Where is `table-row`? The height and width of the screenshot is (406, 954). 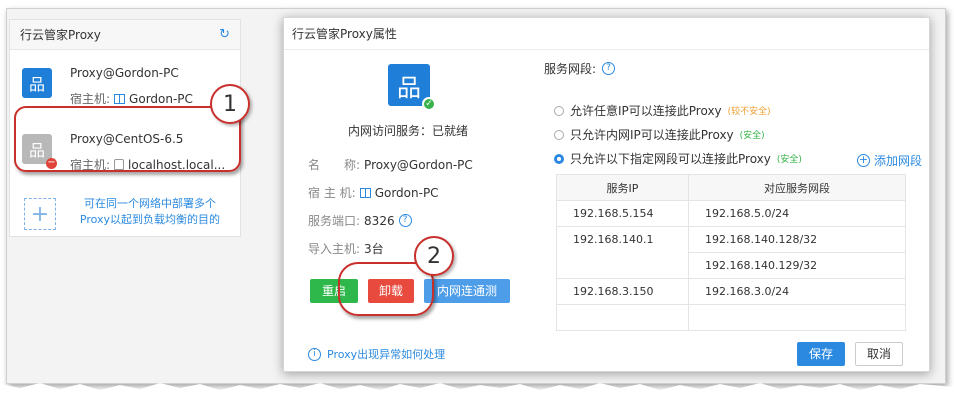
table-row is located at coordinates (731, 317).